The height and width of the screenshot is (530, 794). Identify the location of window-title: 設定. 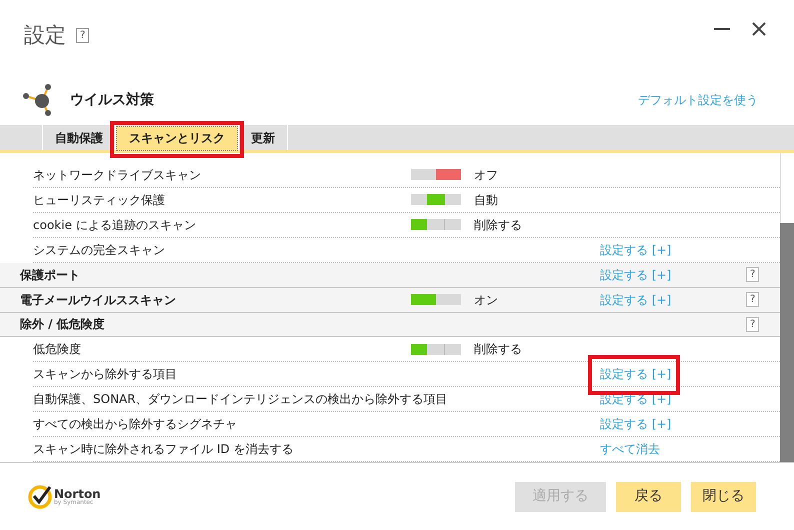
(45, 35).